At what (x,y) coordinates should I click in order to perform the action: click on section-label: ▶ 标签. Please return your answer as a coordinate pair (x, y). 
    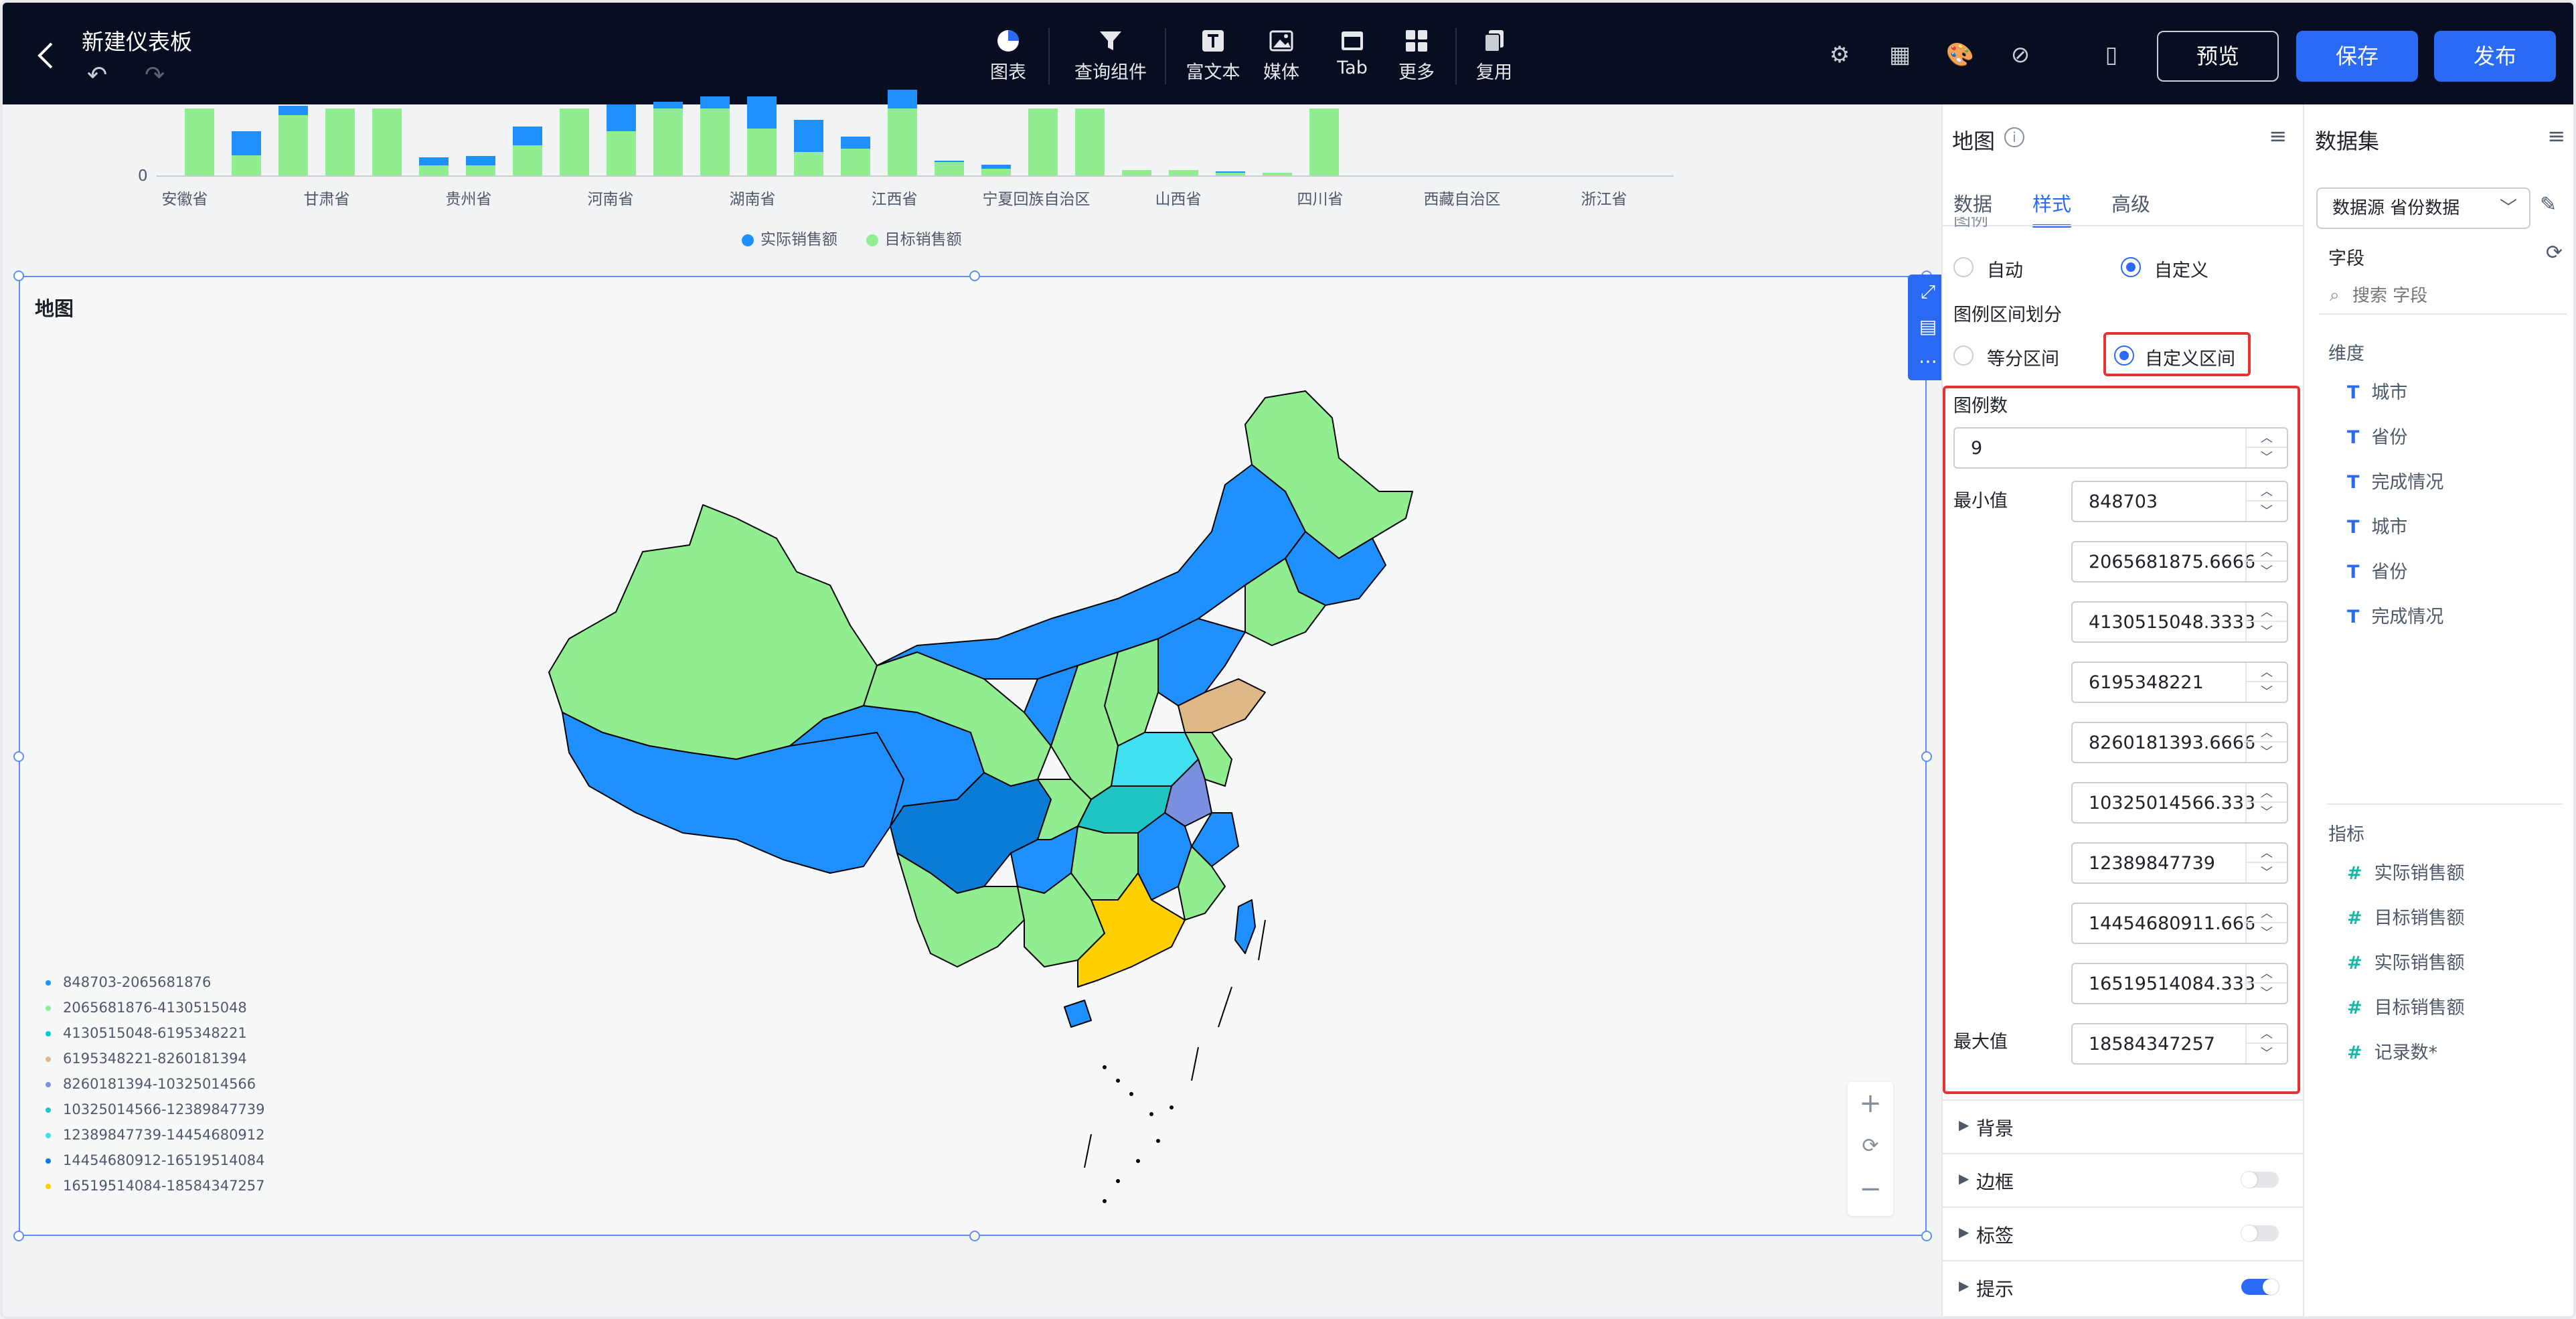
    Looking at the image, I should click on (2122, 1233).